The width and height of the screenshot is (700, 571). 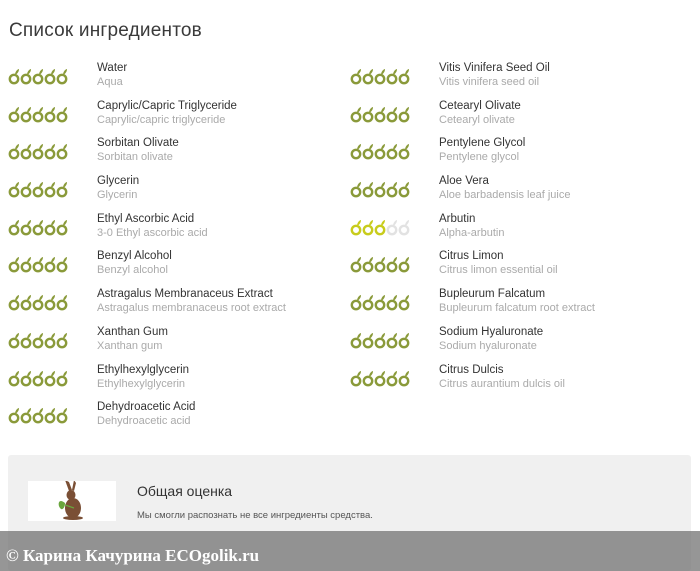 I want to click on ingredient-row: Dehydroacetic Acid Dehydroacetic acid, so click(x=178, y=419).